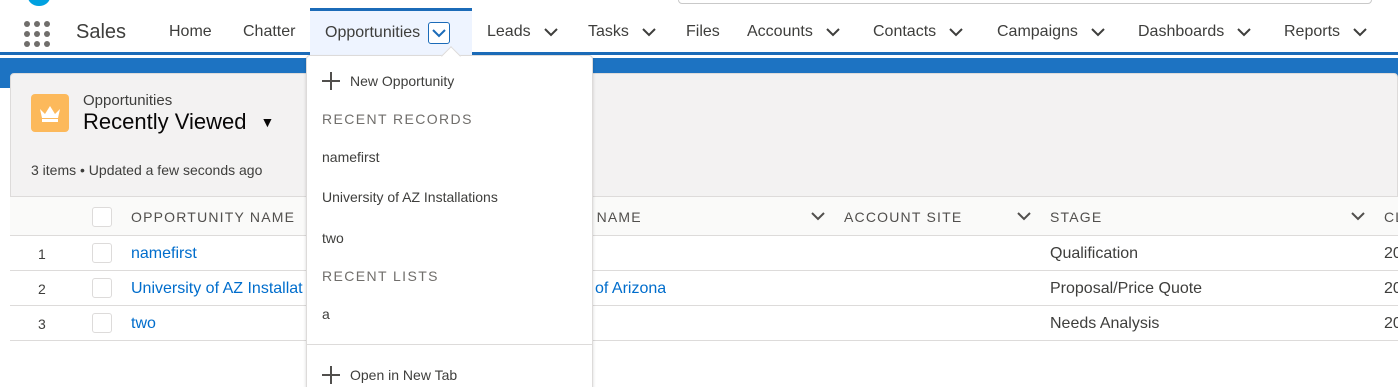 The width and height of the screenshot is (1398, 387). I want to click on recent-lists-heading: RECENT LISTS, so click(380, 276).